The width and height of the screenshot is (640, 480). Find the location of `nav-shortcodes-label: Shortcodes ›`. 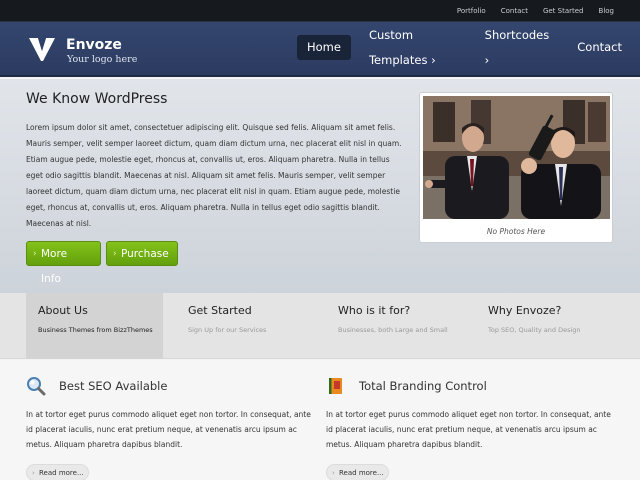

nav-shortcodes-label: Shortcodes › is located at coordinates (517, 47).